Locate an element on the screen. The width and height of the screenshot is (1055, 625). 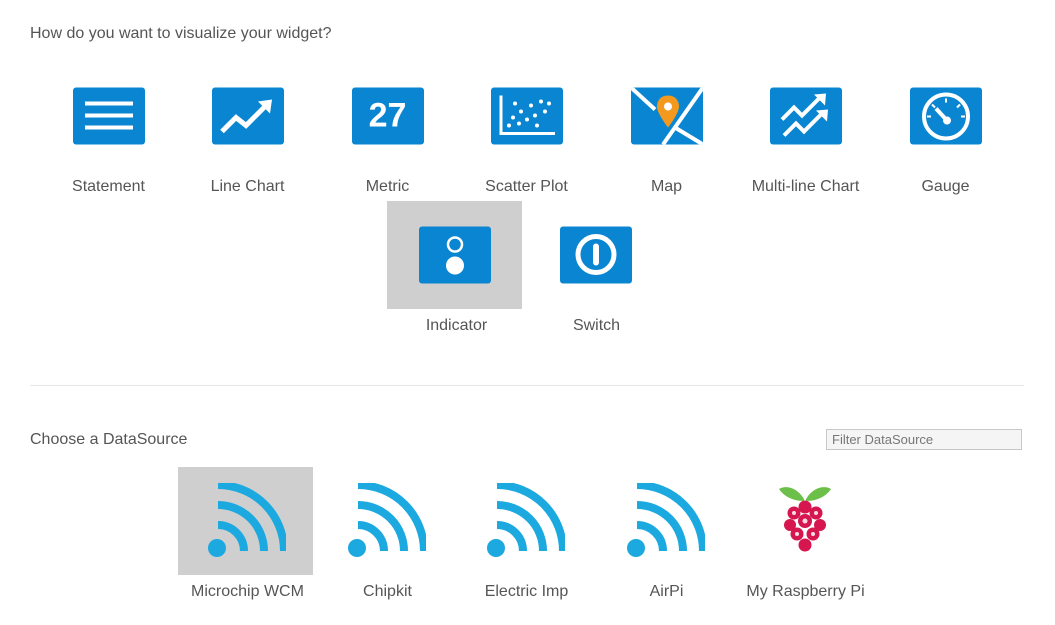
datasource-label-chipkit: Chipkit is located at coordinates (387, 591).